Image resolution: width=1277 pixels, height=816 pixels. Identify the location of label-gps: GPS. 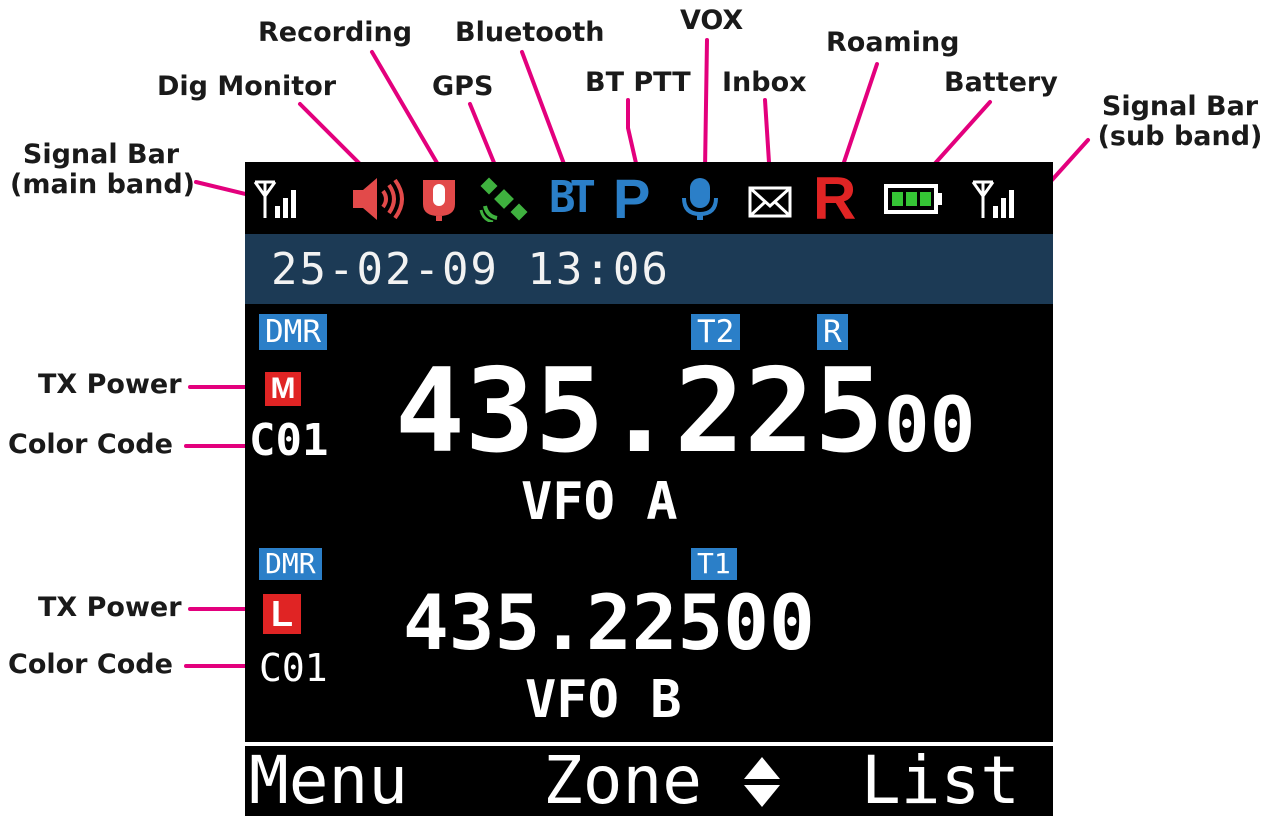
(463, 86).